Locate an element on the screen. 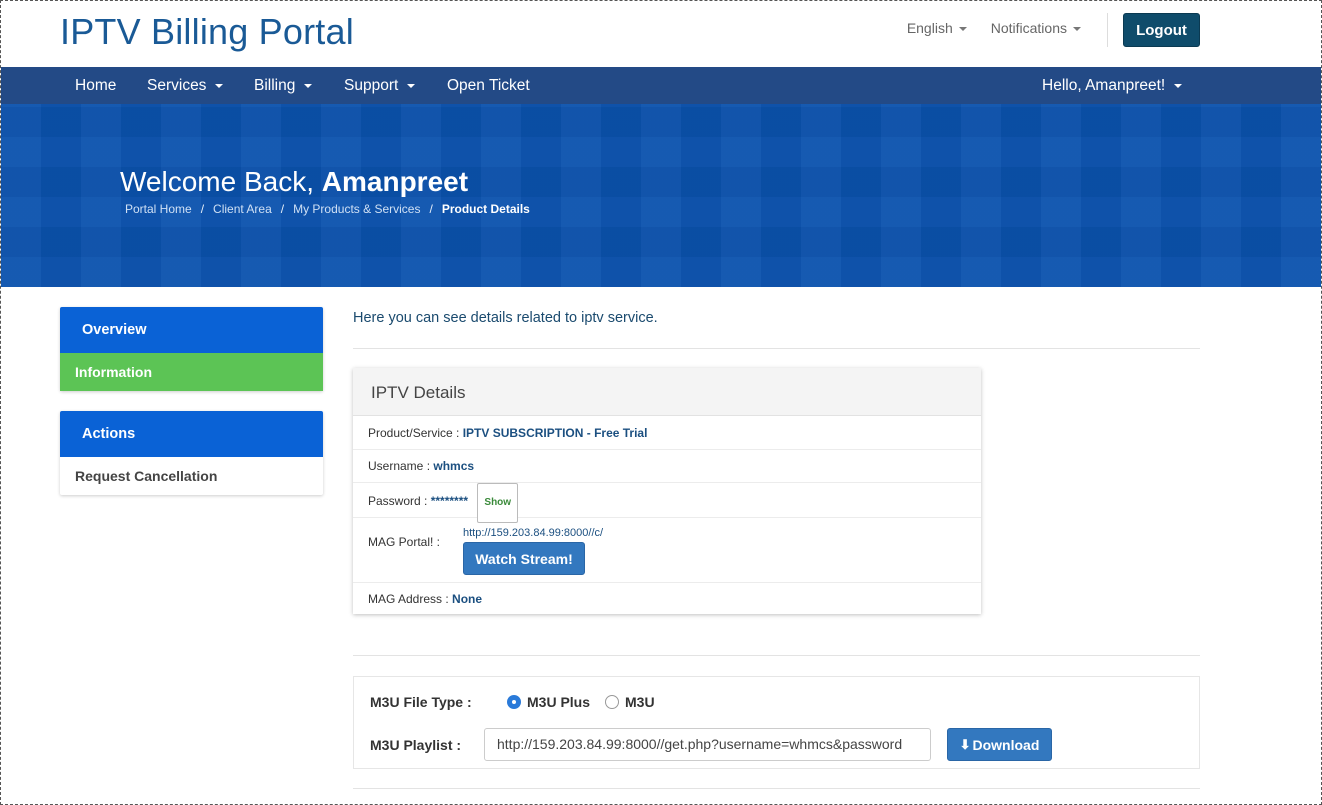 The image size is (1322, 805). nav-home: Home is located at coordinates (95, 85).